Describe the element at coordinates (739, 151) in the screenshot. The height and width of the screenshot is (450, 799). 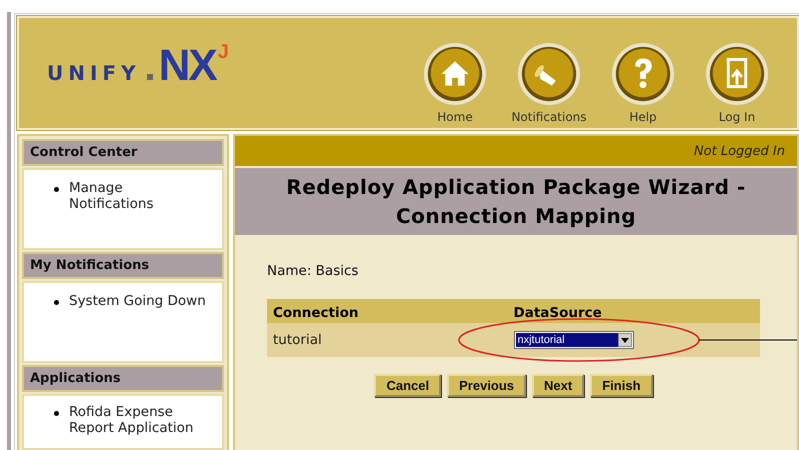
I see `login-status: Not Logged In` at that location.